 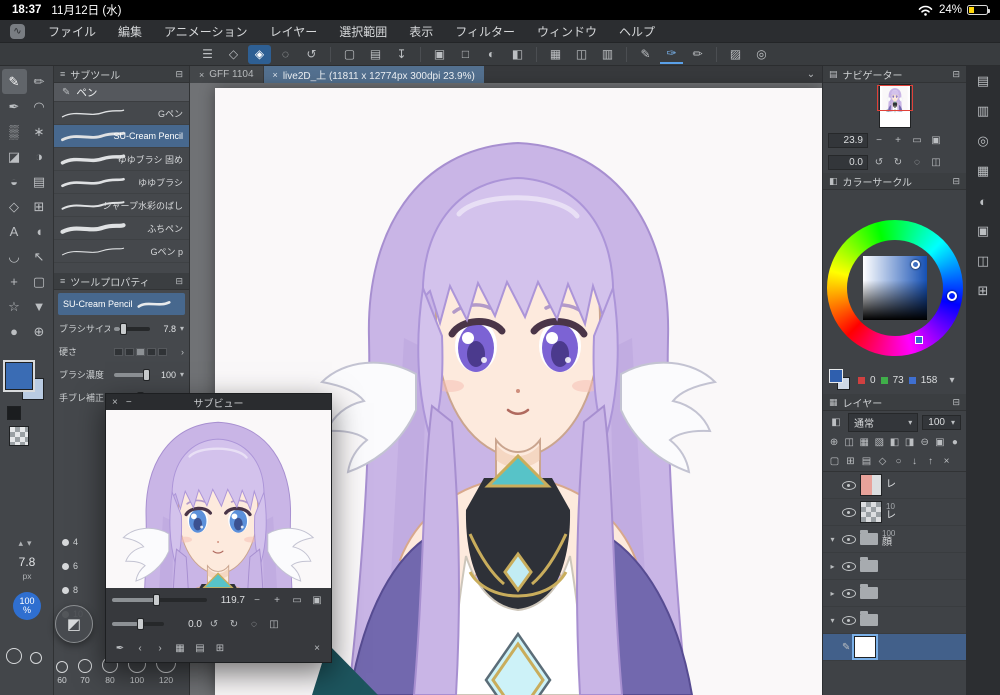 I want to click on brush-item: シャープ水彩のばし, so click(x=121, y=205).